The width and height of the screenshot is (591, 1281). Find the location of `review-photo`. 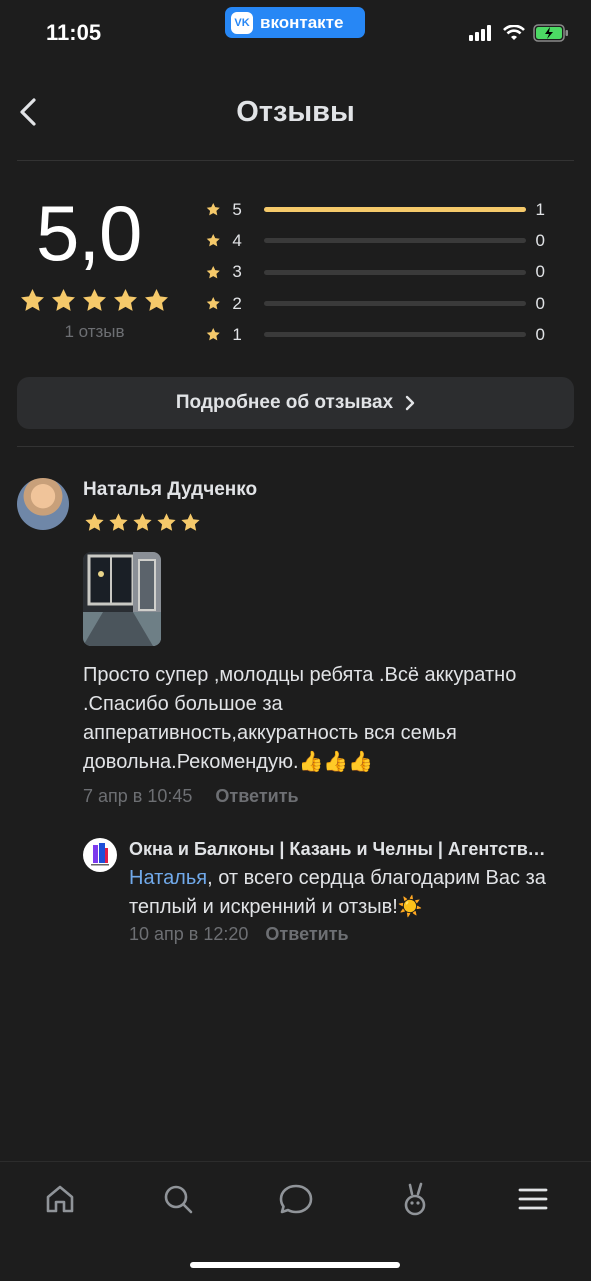

review-photo is located at coordinates (122, 599).